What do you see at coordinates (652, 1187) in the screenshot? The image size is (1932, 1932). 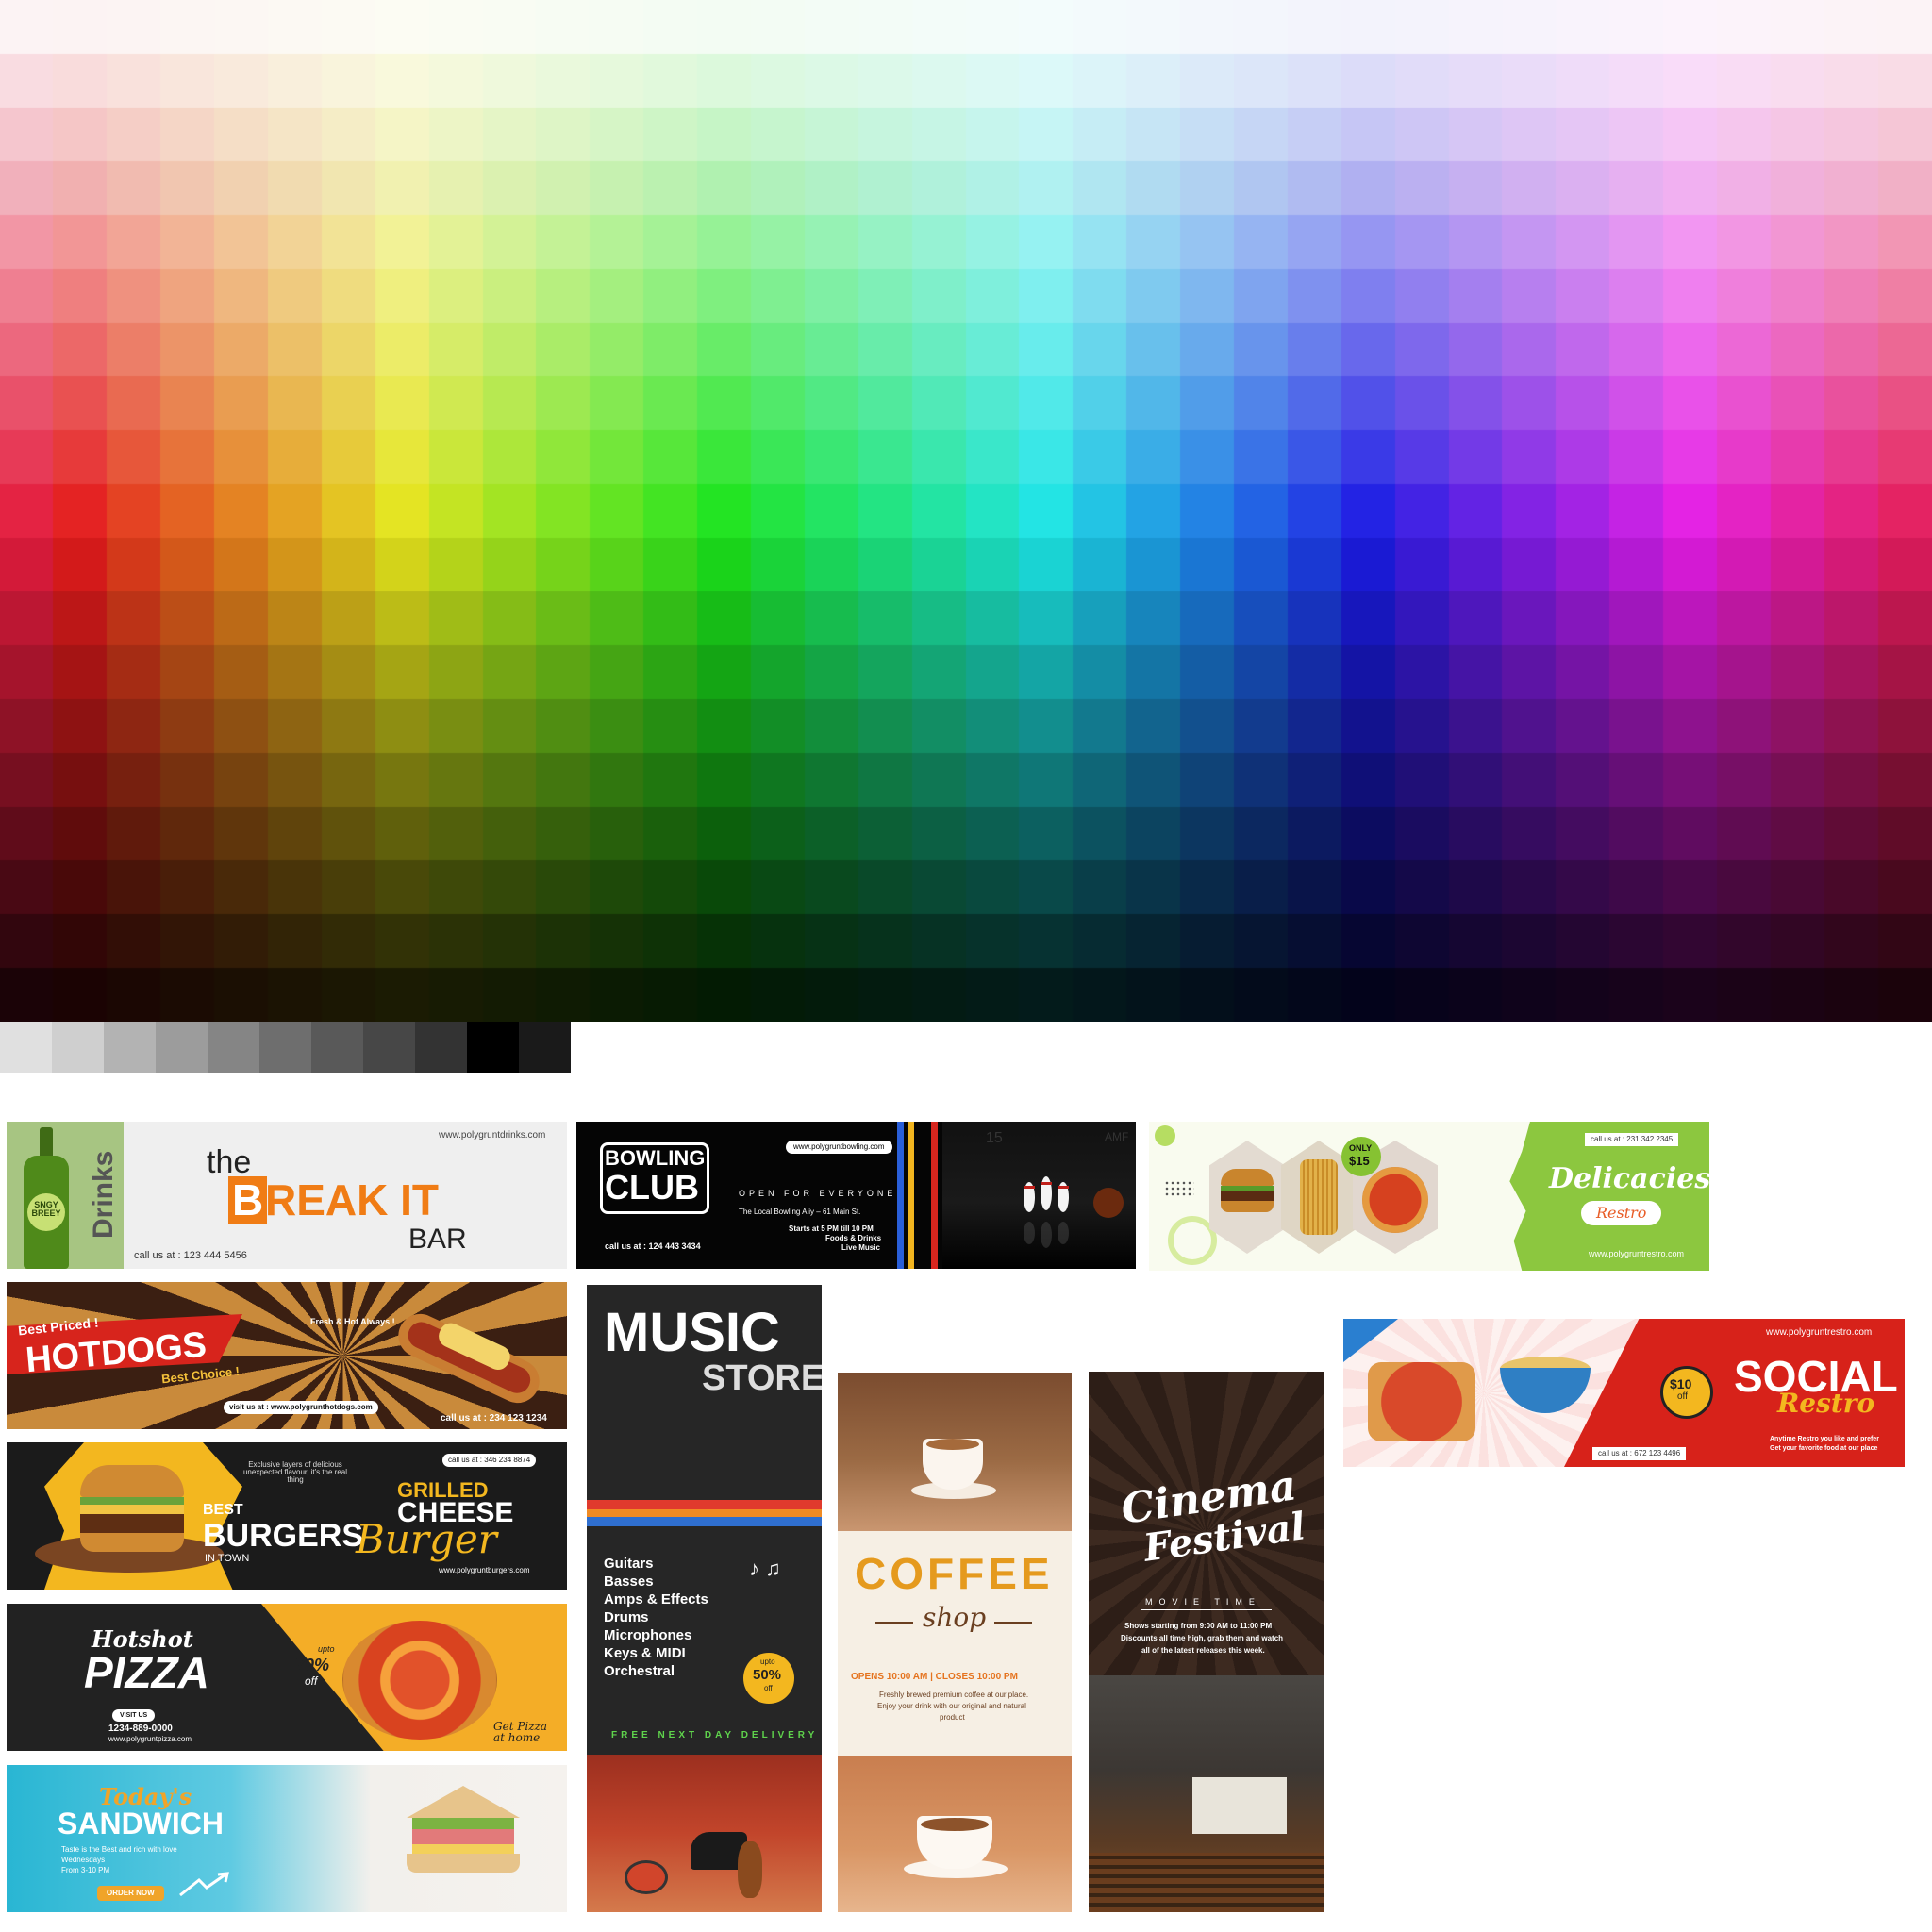 I see `bowling-title-2: CLUB` at bounding box center [652, 1187].